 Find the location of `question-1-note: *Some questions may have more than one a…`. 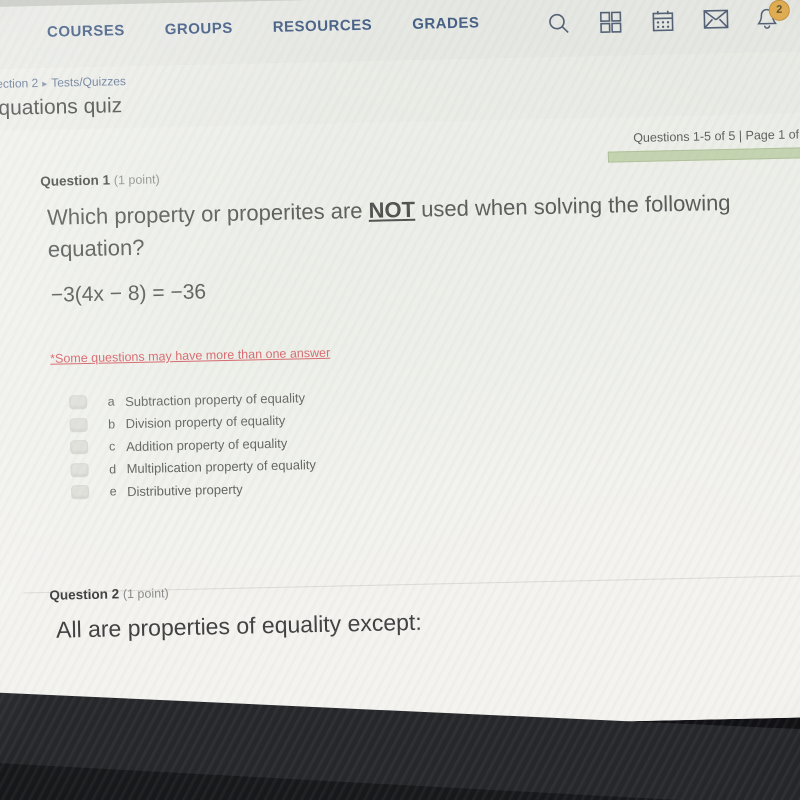

question-1-note: *Some questions may have more than one a… is located at coordinates (190, 355).